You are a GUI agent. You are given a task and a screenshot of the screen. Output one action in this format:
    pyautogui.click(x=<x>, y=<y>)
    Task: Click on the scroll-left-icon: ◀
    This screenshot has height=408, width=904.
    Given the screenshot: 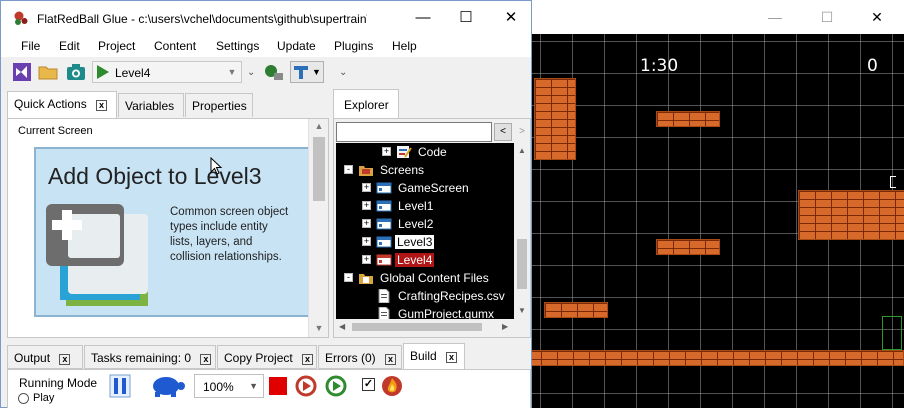 What is the action you would take?
    pyautogui.click(x=342, y=326)
    